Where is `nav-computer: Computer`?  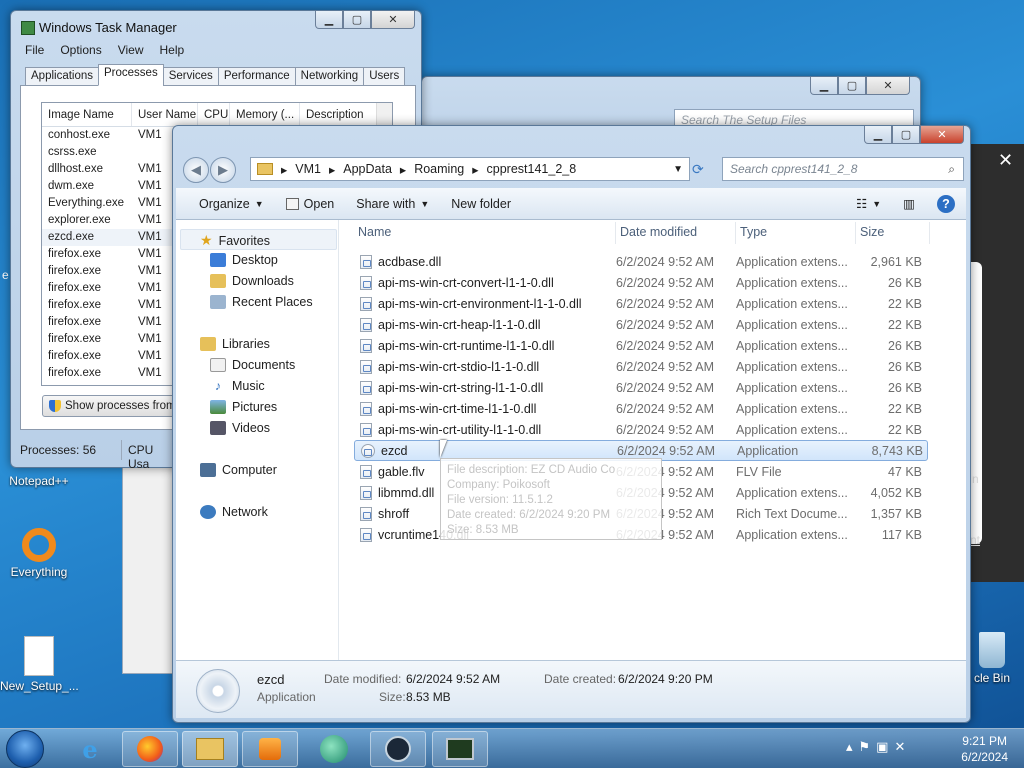 nav-computer: Computer is located at coordinates (238, 470).